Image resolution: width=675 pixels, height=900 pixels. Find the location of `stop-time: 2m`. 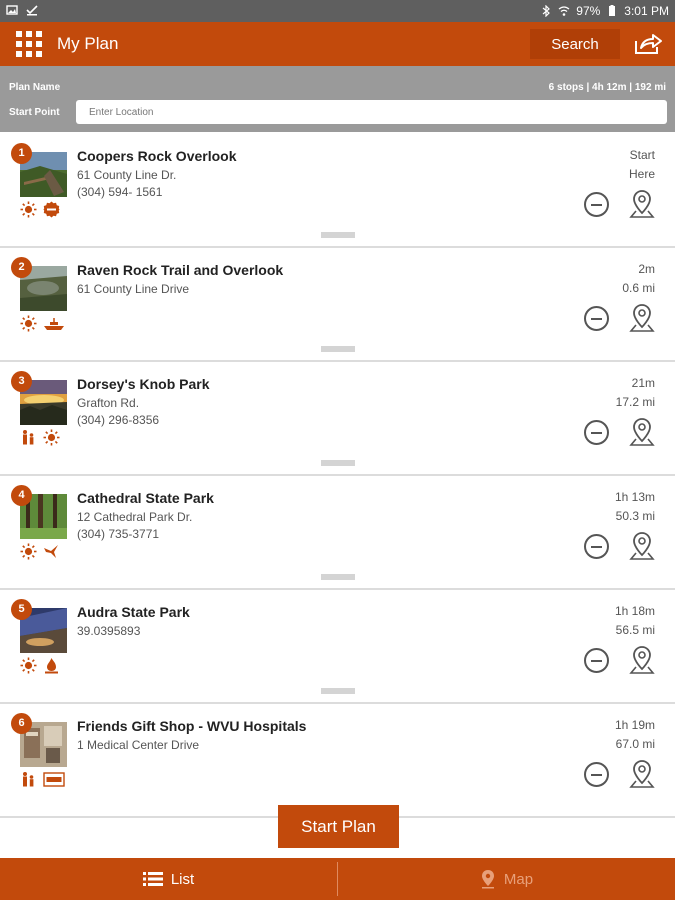

stop-time: 2m is located at coordinates (646, 269).